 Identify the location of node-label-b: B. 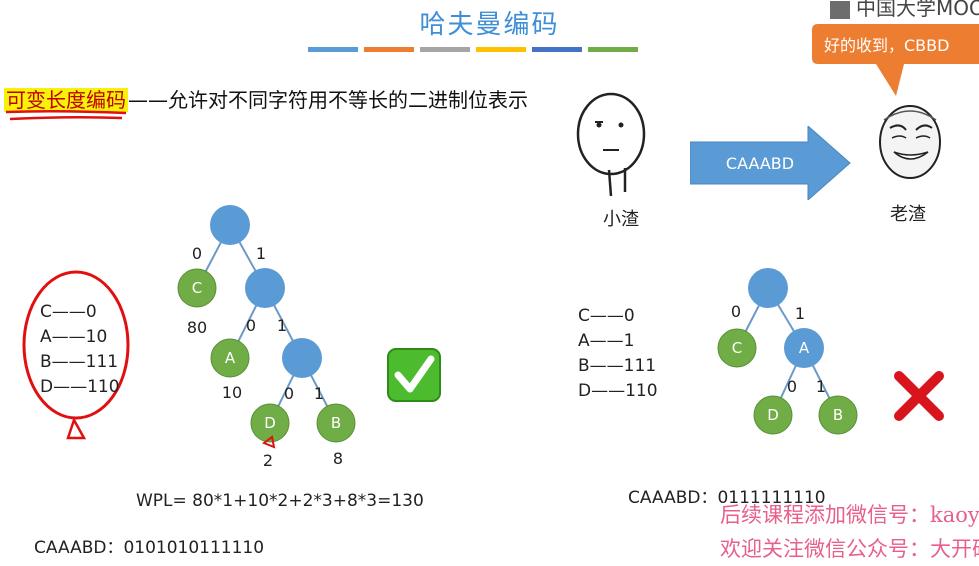
(838, 415).